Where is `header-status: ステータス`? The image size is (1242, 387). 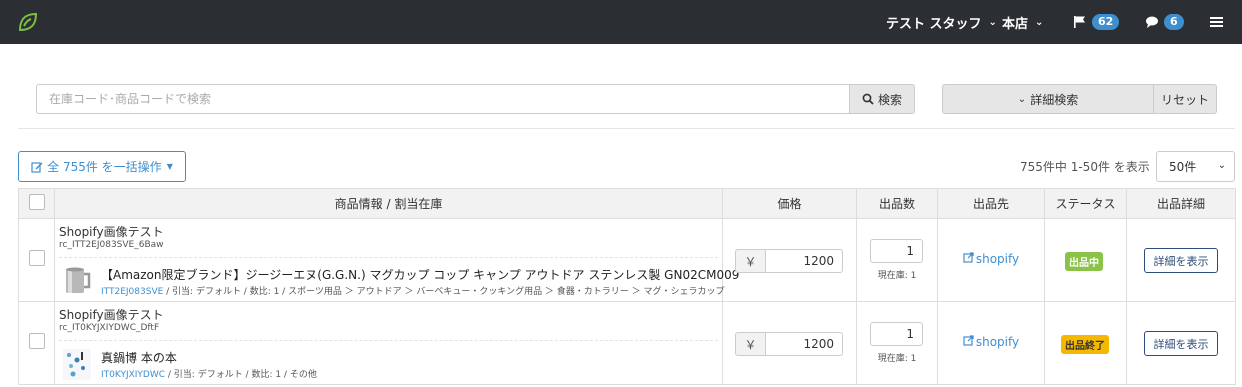 header-status: ステータス is located at coordinates (1085, 203).